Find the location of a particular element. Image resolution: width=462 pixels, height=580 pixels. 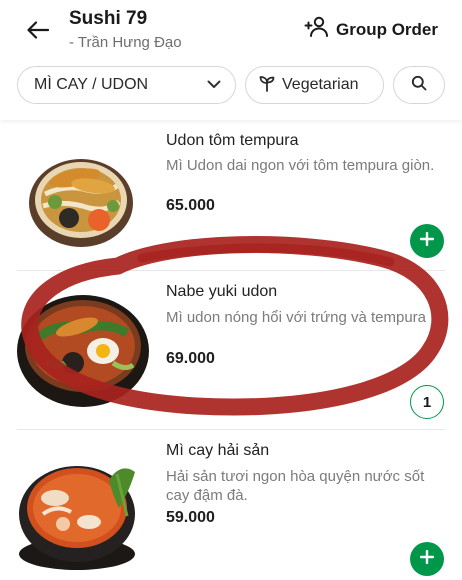

category-dropdown: MÌ CAY / UDON is located at coordinates (126, 85).